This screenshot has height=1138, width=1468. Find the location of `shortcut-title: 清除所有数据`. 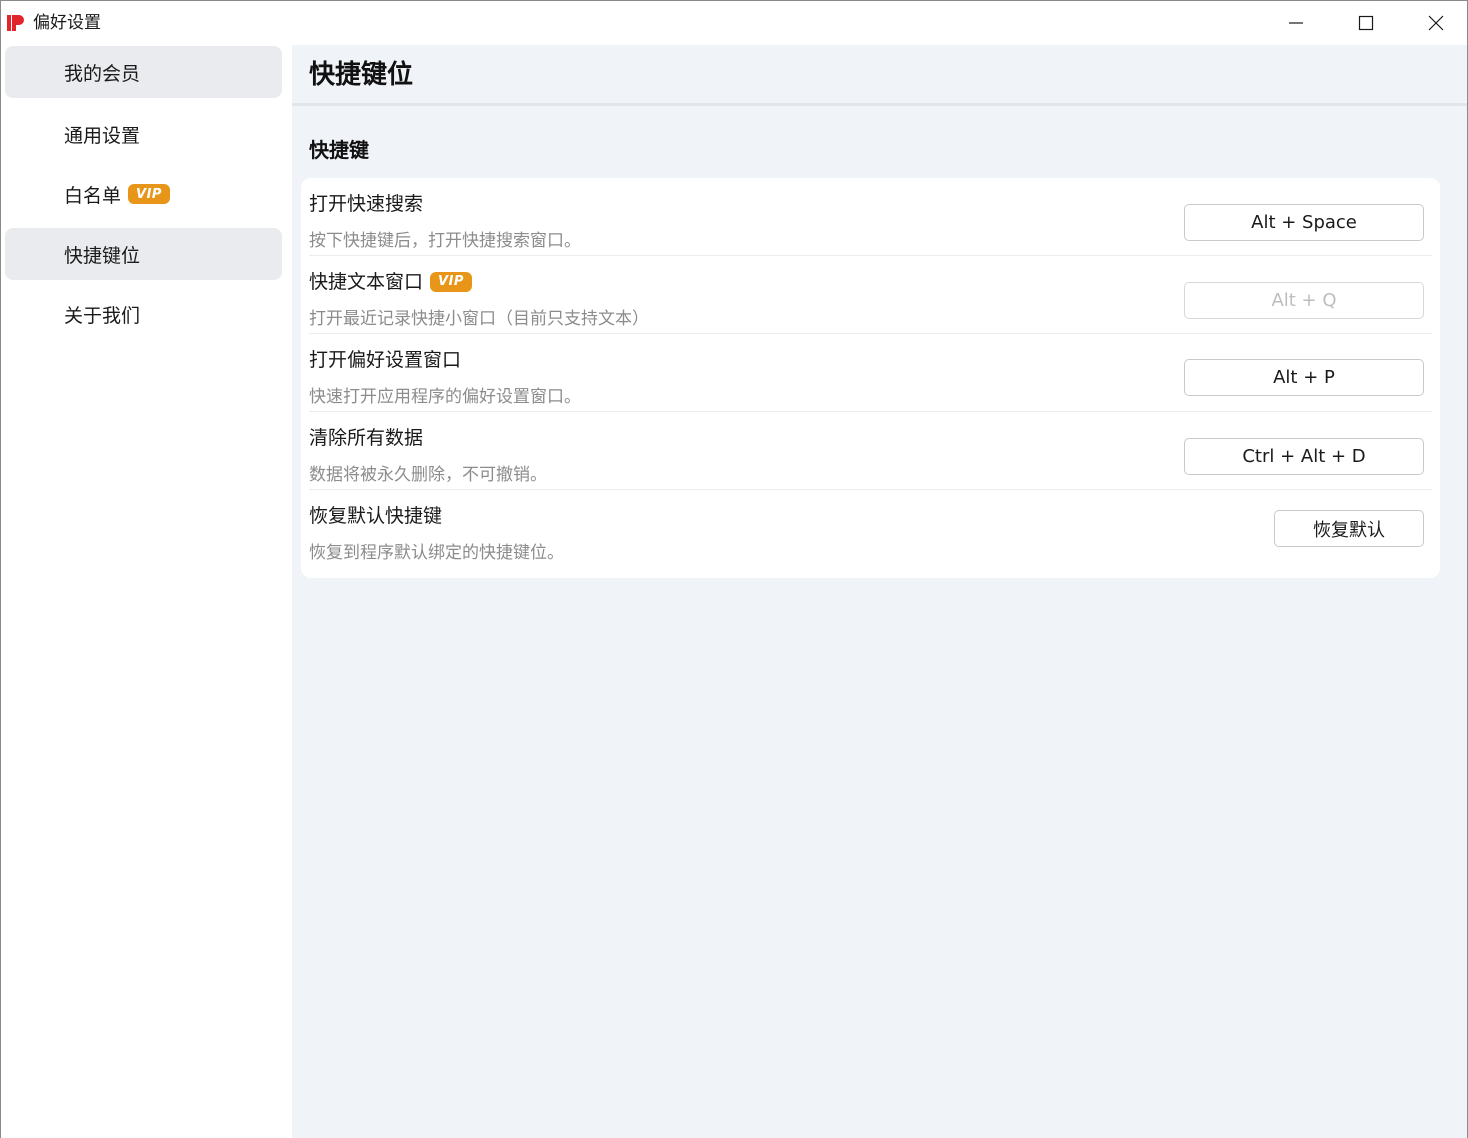

shortcut-title: 清除所有数据 is located at coordinates (366, 438).